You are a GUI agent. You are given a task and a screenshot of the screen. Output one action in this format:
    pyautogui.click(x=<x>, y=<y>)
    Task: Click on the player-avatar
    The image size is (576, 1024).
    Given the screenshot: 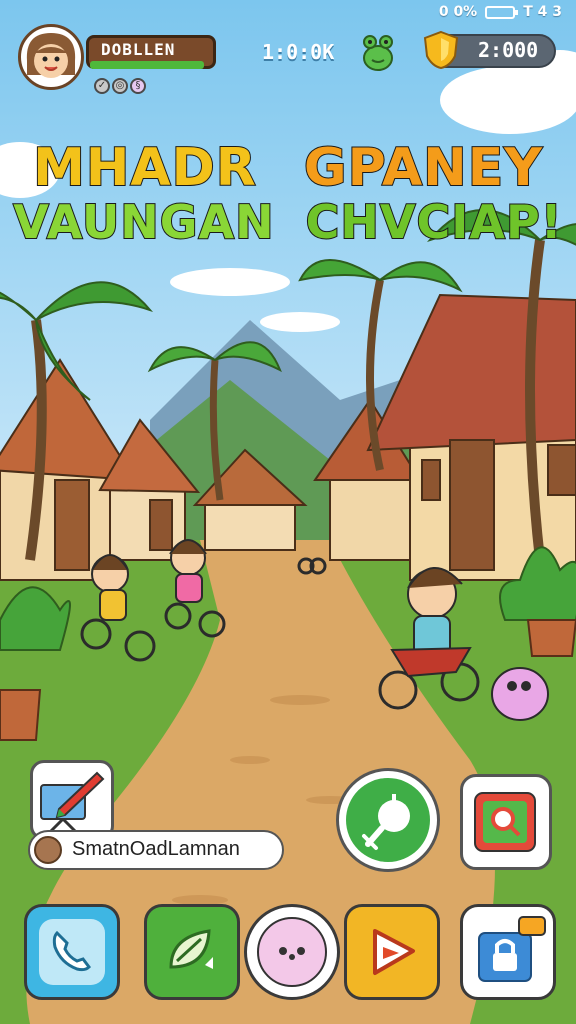 What is the action you would take?
    pyautogui.click(x=51, y=57)
    